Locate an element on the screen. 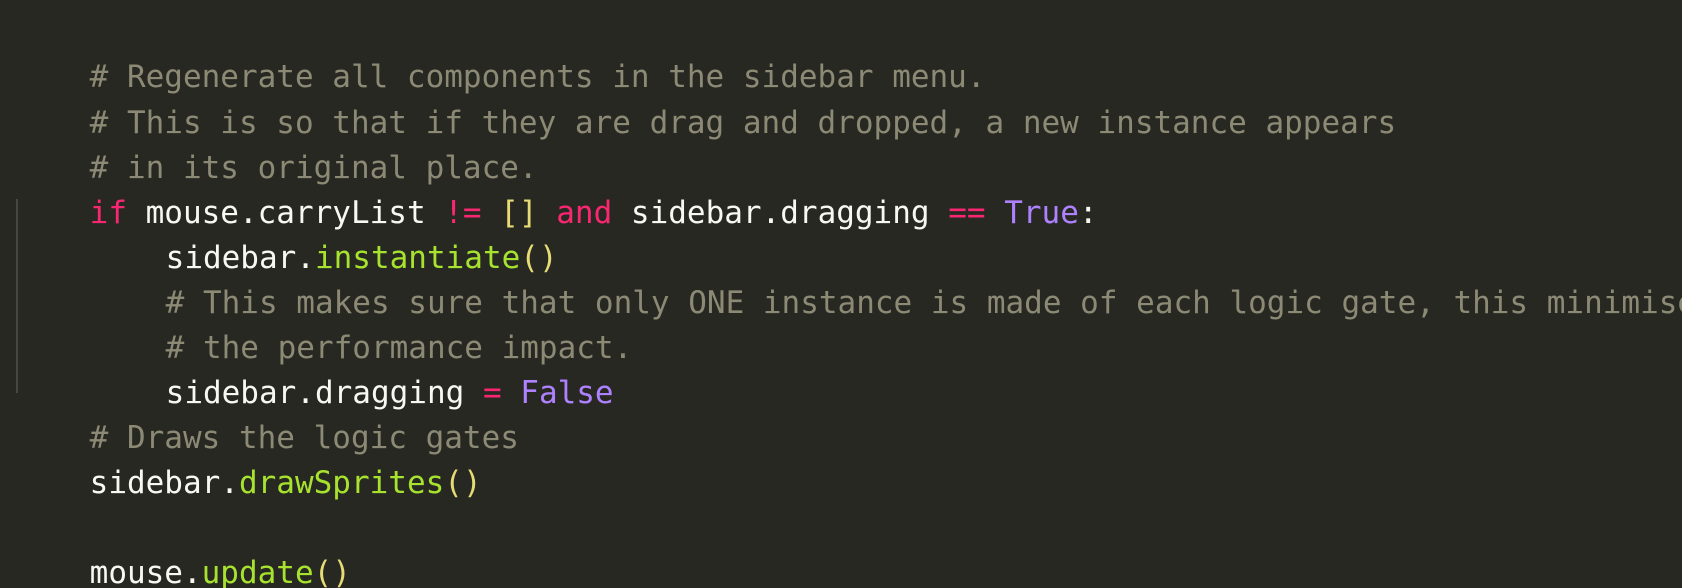 The image size is (1682, 588). code-line-7: # the performance impact. is located at coordinates (324, 321).